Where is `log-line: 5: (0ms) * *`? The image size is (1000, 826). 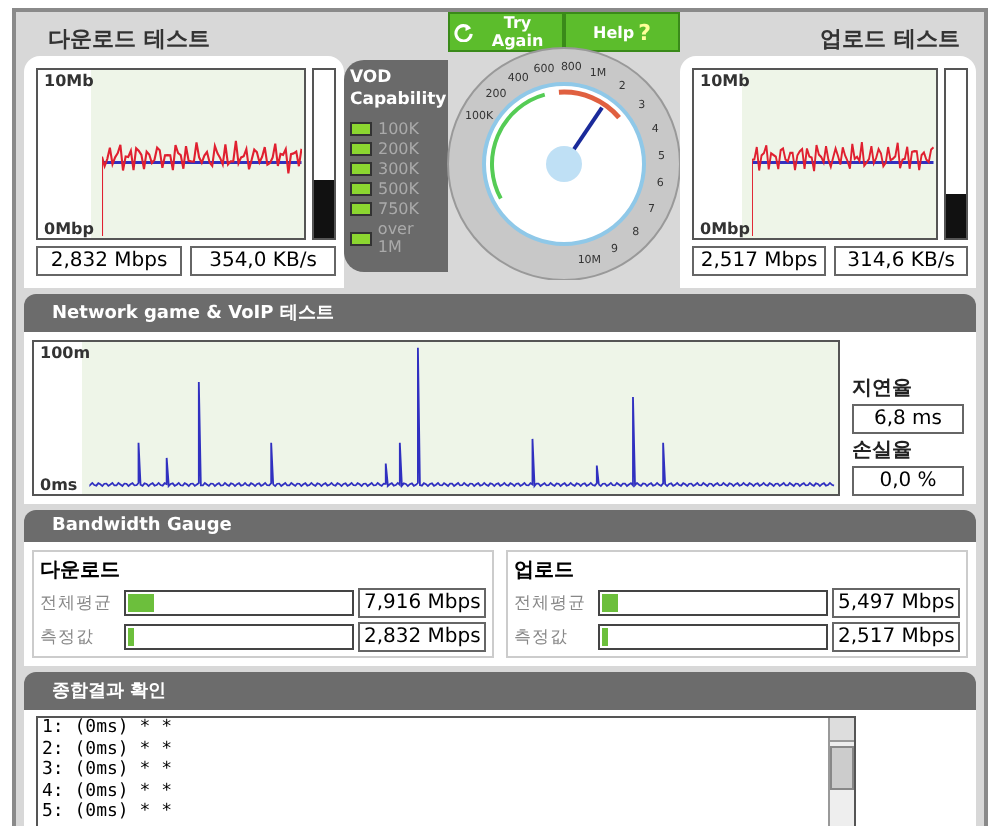 log-line: 5: (0ms) * * is located at coordinates (108, 812).